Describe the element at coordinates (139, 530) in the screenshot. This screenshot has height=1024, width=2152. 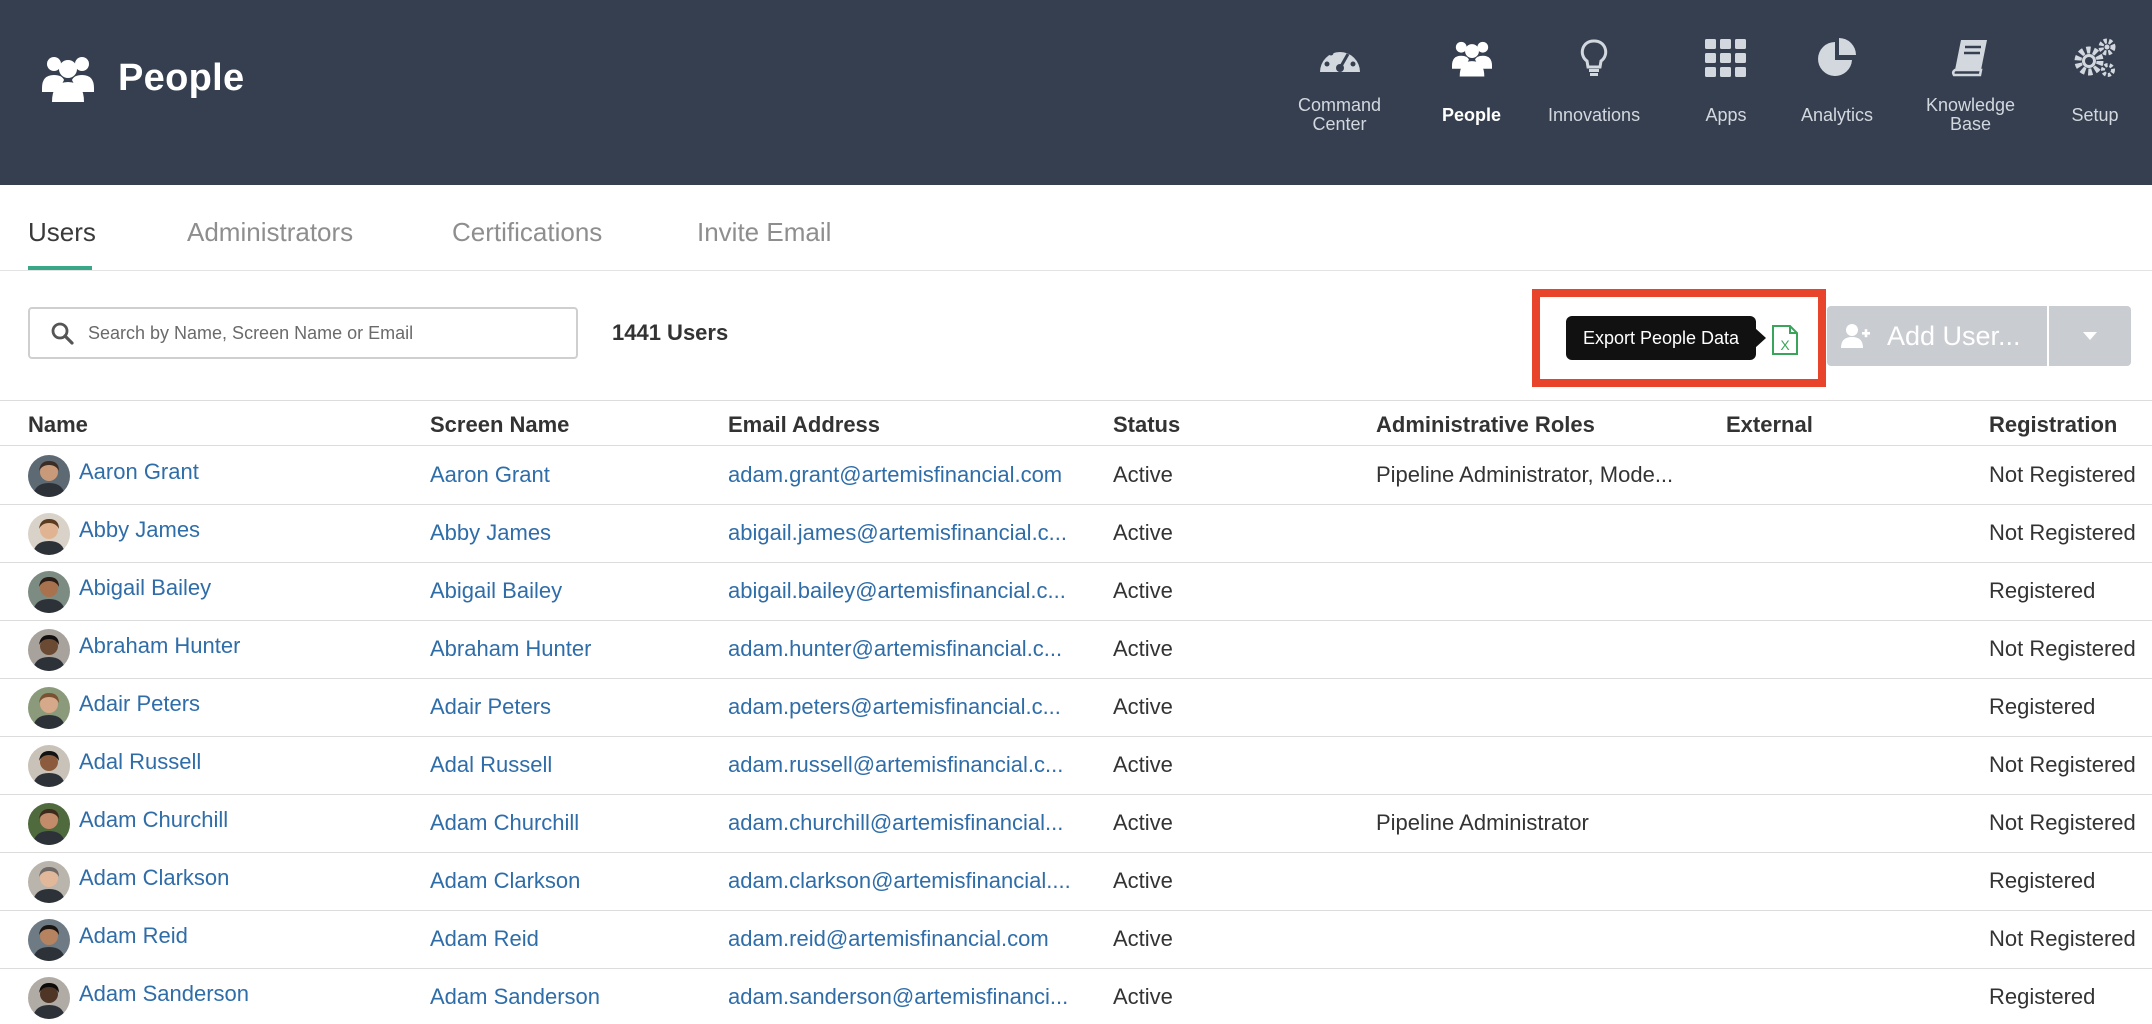
I see `user-name-link: Abby James` at that location.